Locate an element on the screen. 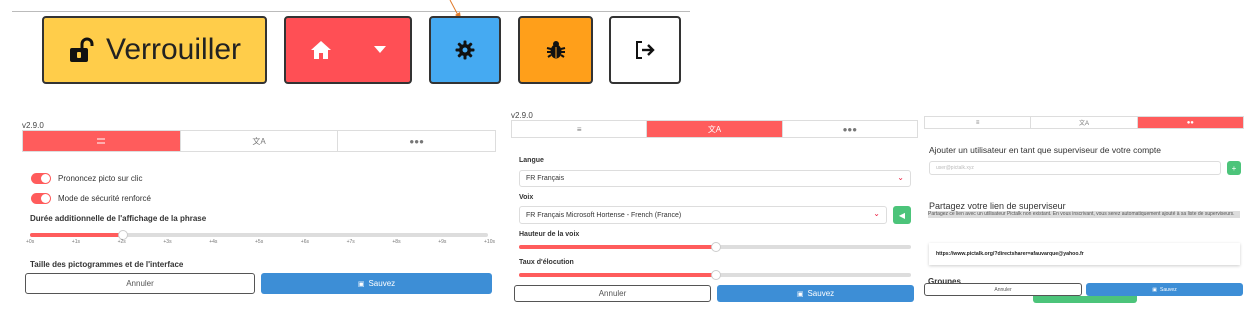  duration-tick-label: +2s is located at coordinates (121, 242).